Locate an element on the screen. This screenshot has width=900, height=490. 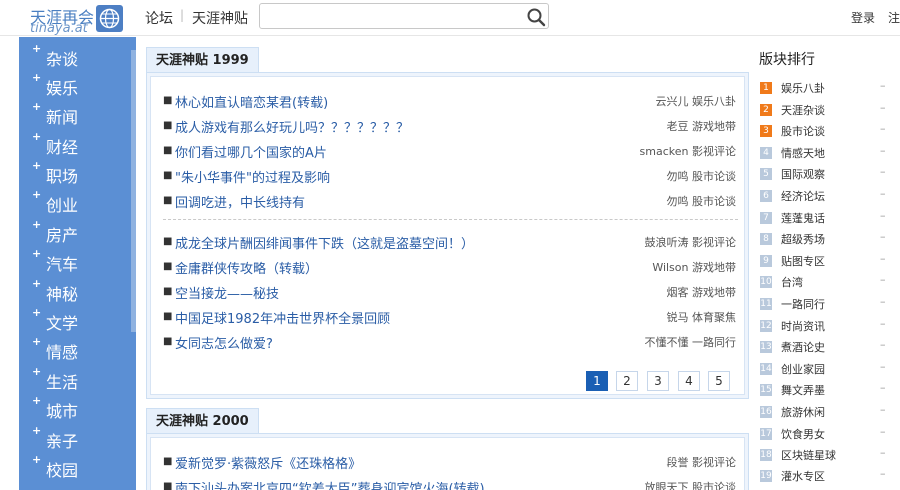
post-title-link: "朱小华事件"的过程及影响 is located at coordinates (252, 176).